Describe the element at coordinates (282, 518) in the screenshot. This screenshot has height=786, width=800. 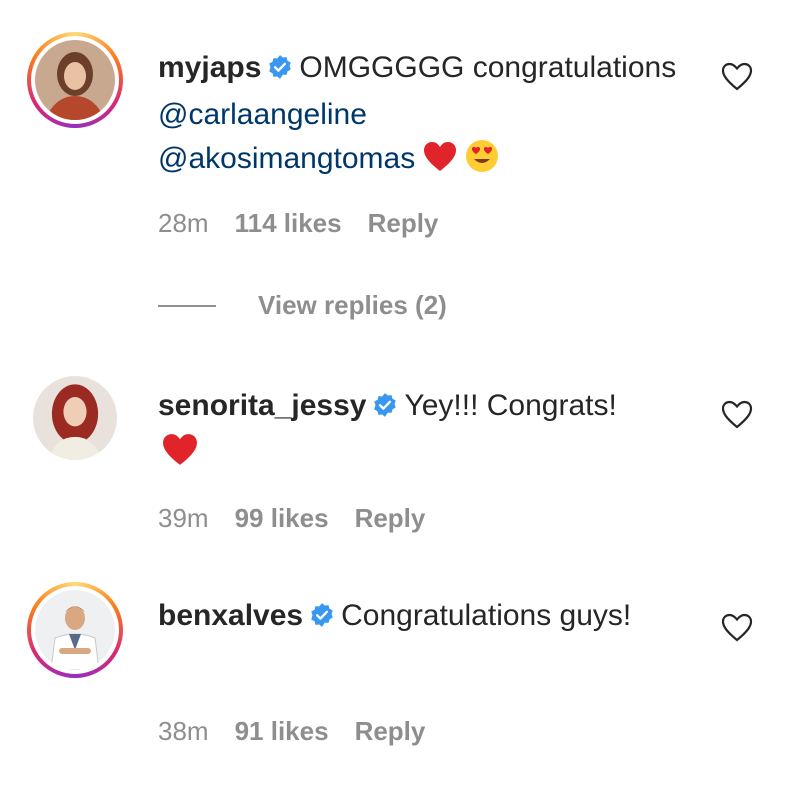
I see `likes-count: 99 likes` at that location.